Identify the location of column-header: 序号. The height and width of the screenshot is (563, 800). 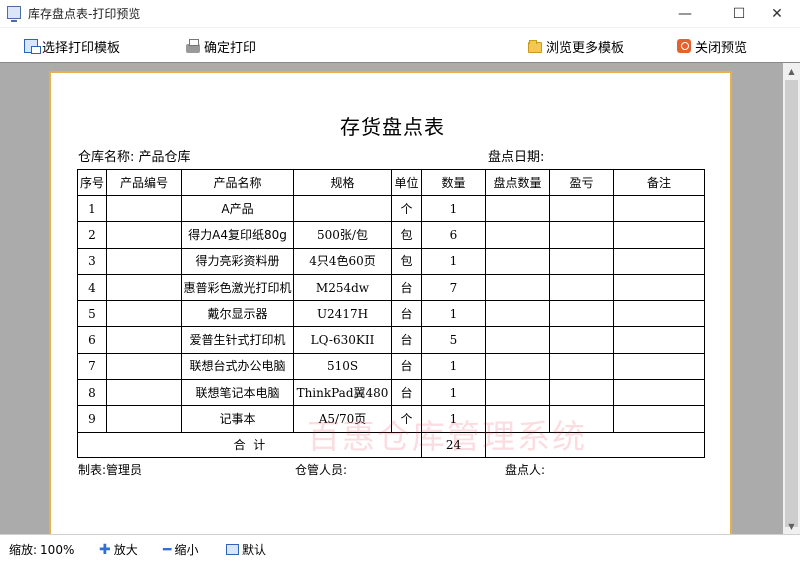
(92, 182).